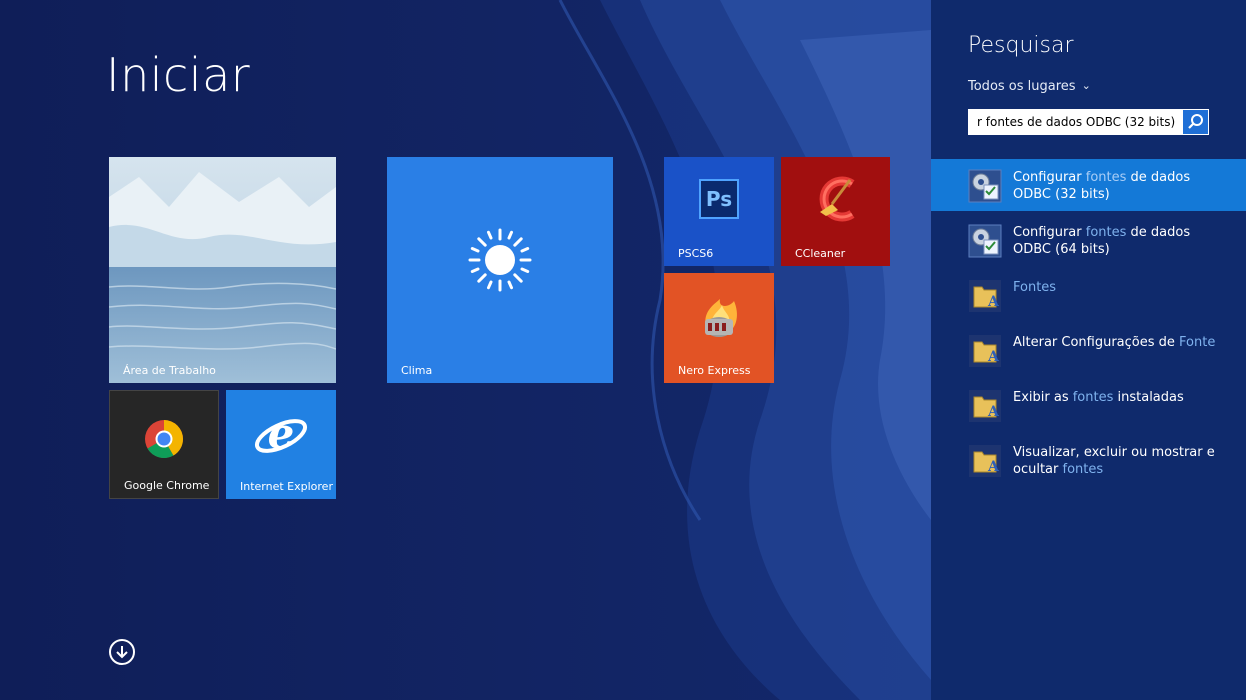 This screenshot has height=700, width=1246. I want to click on search-icon, so click(1195, 121).